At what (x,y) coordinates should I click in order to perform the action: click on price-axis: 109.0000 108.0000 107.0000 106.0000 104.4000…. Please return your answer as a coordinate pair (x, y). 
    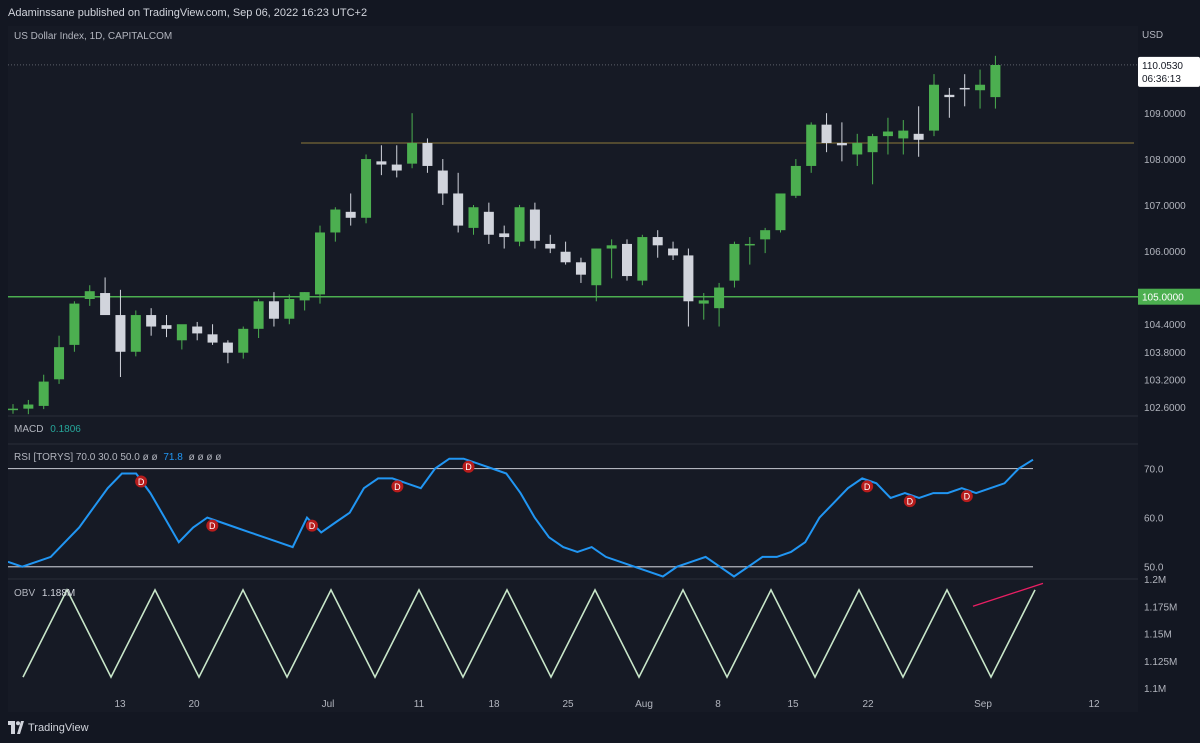
    Looking at the image, I should click on (1169, 369).